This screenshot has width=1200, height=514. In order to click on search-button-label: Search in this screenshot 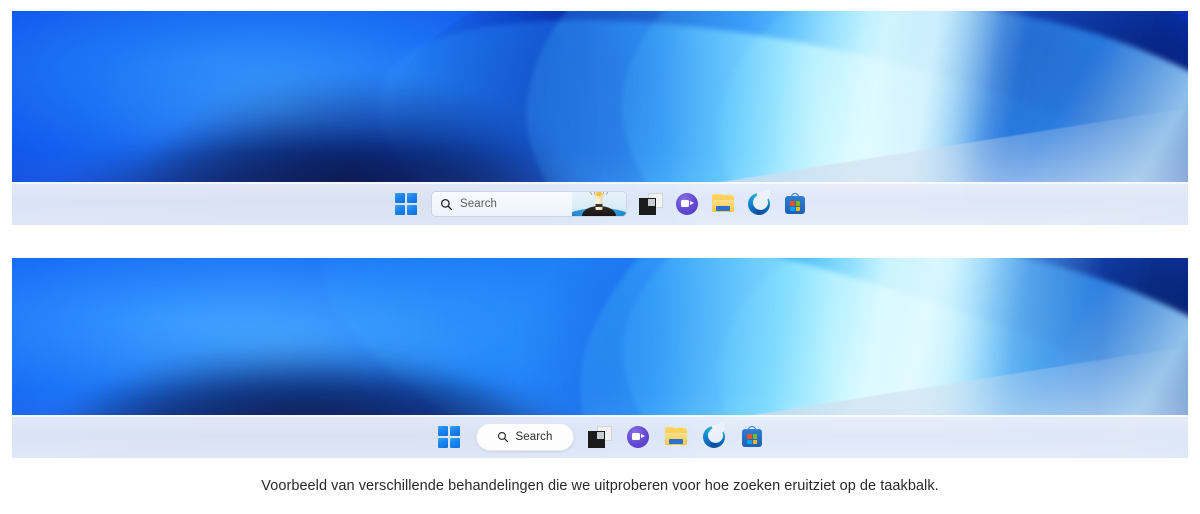, I will do `click(534, 437)`.